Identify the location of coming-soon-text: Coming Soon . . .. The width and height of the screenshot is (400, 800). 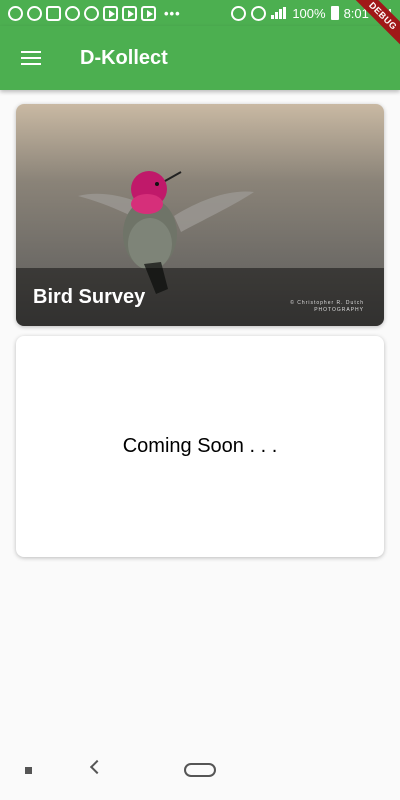
(200, 446).